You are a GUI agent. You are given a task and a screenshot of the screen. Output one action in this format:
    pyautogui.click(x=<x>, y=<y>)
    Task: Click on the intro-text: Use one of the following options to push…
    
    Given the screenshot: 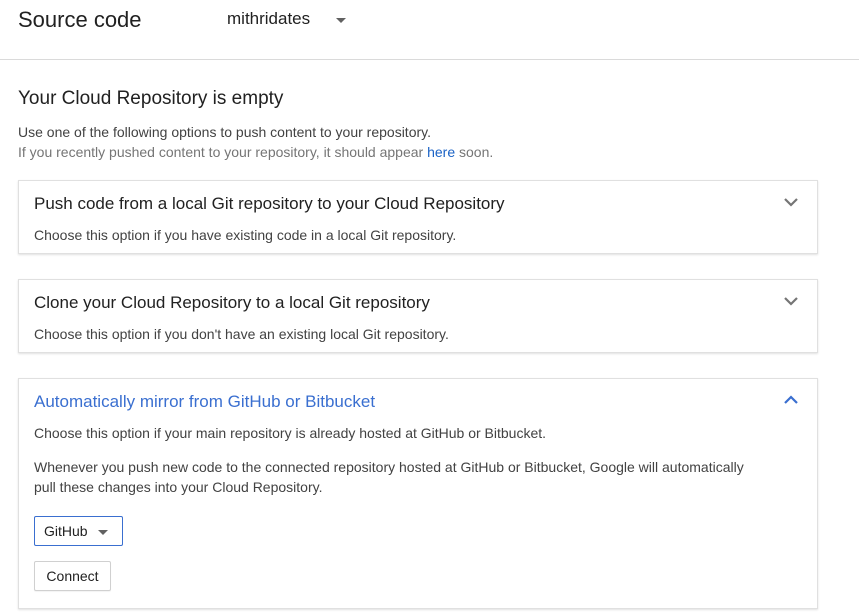 What is the action you would take?
    pyautogui.click(x=224, y=132)
    